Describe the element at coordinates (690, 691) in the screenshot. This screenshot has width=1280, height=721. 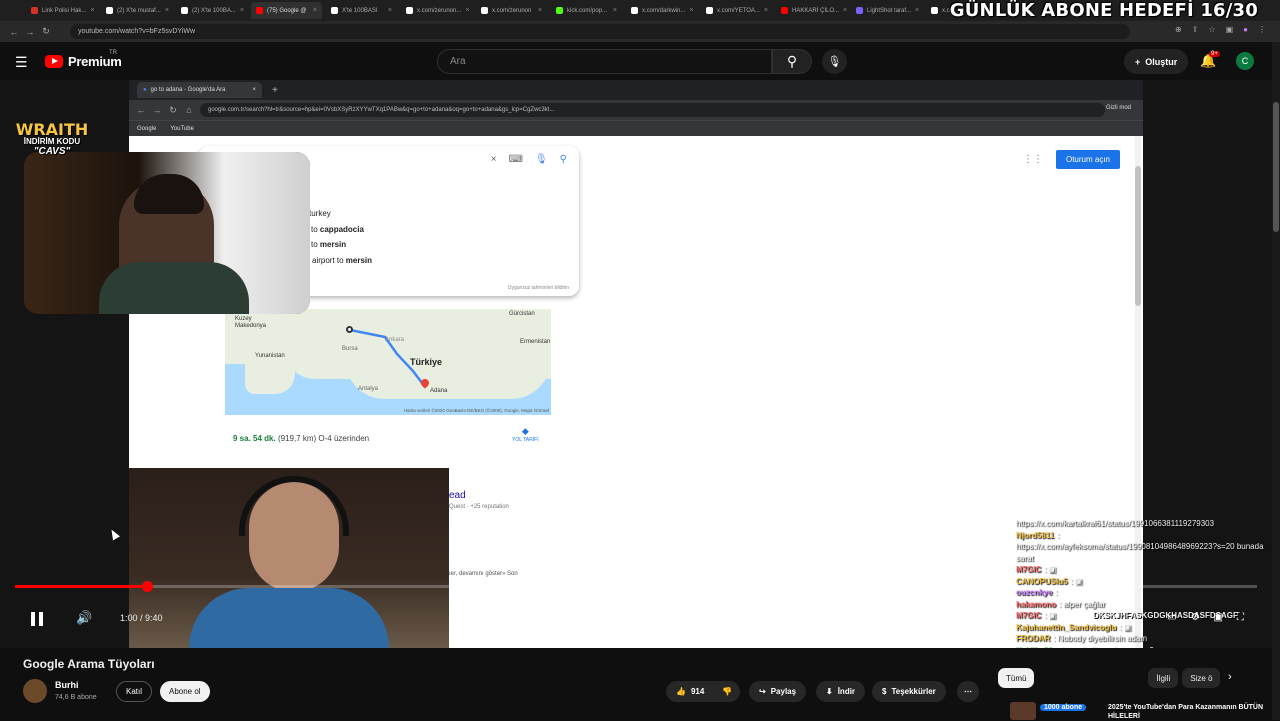
I see `like-button: 👍 914` at that location.